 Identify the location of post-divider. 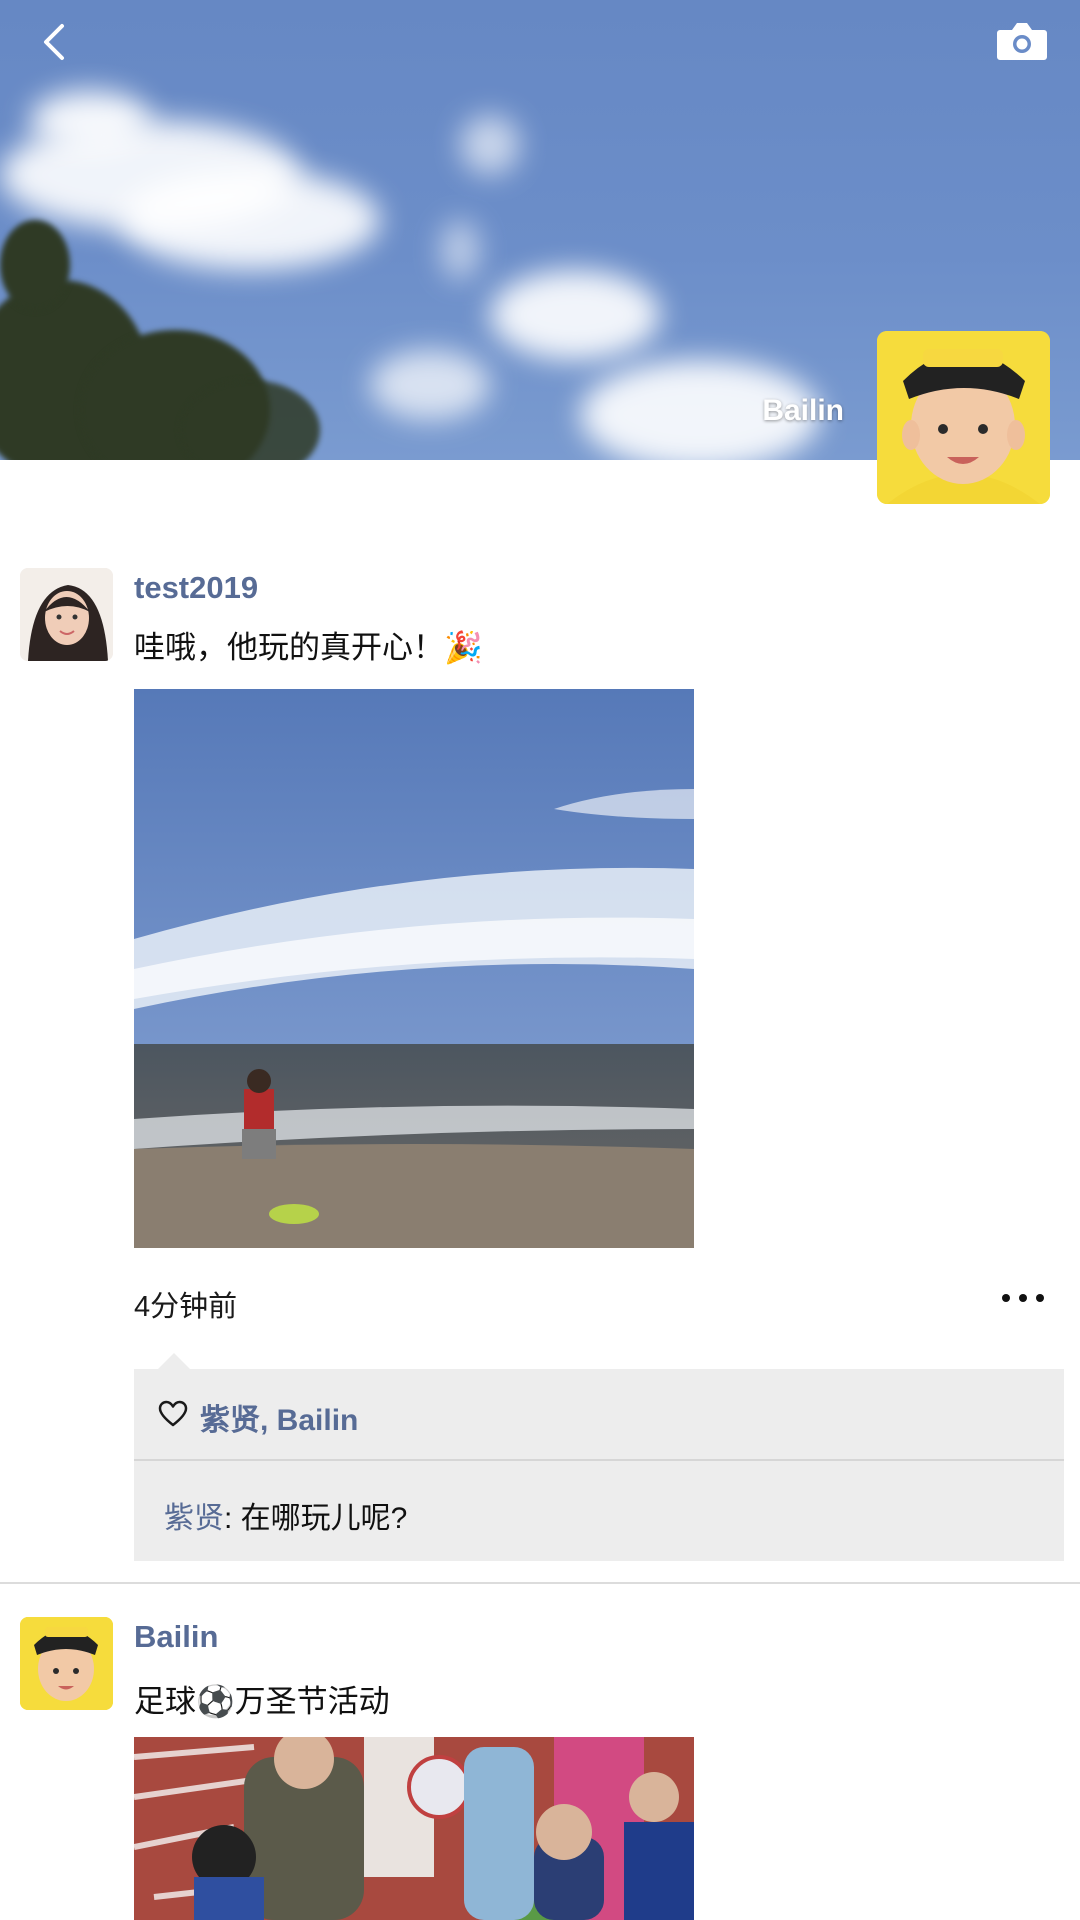
(540, 1583).